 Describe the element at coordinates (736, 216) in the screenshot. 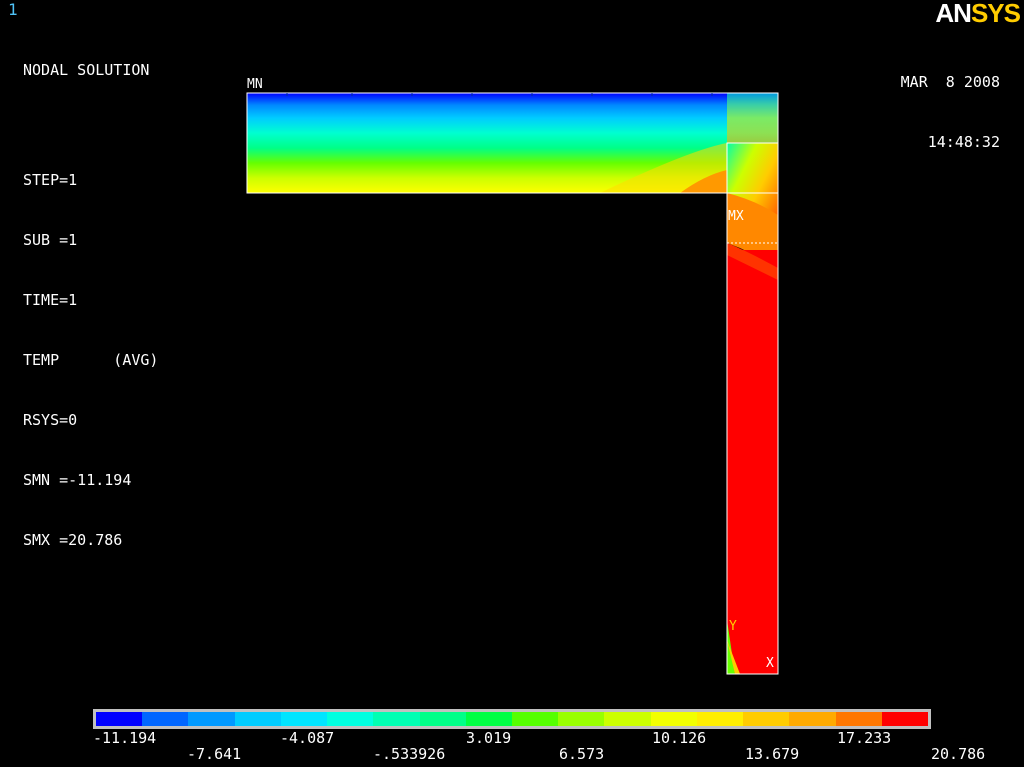

I see `mx-marker: MX` at that location.